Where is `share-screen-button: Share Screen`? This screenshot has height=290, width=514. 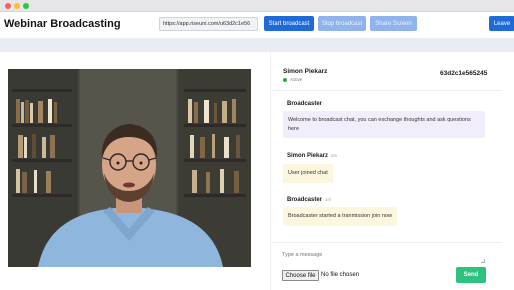 share-screen-button: Share Screen is located at coordinates (393, 23).